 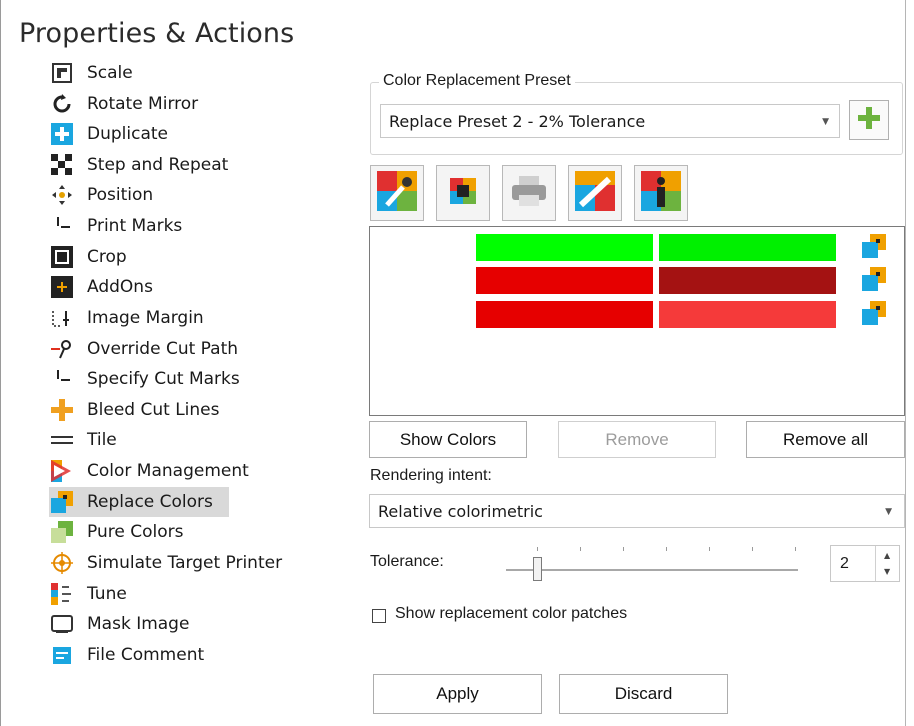 I want to click on print-marks-icon, so click(x=62, y=226).